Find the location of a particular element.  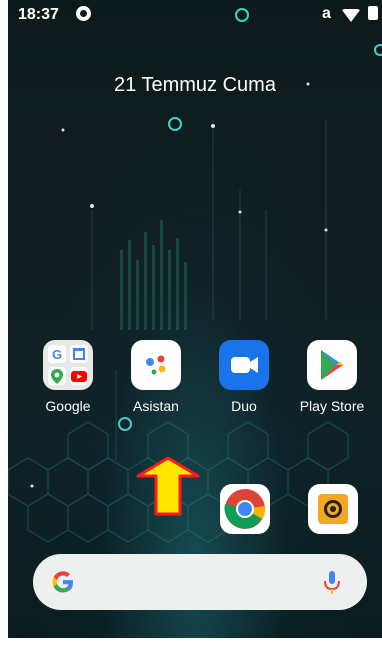

svg-text: G is located at coordinates (57, 354).